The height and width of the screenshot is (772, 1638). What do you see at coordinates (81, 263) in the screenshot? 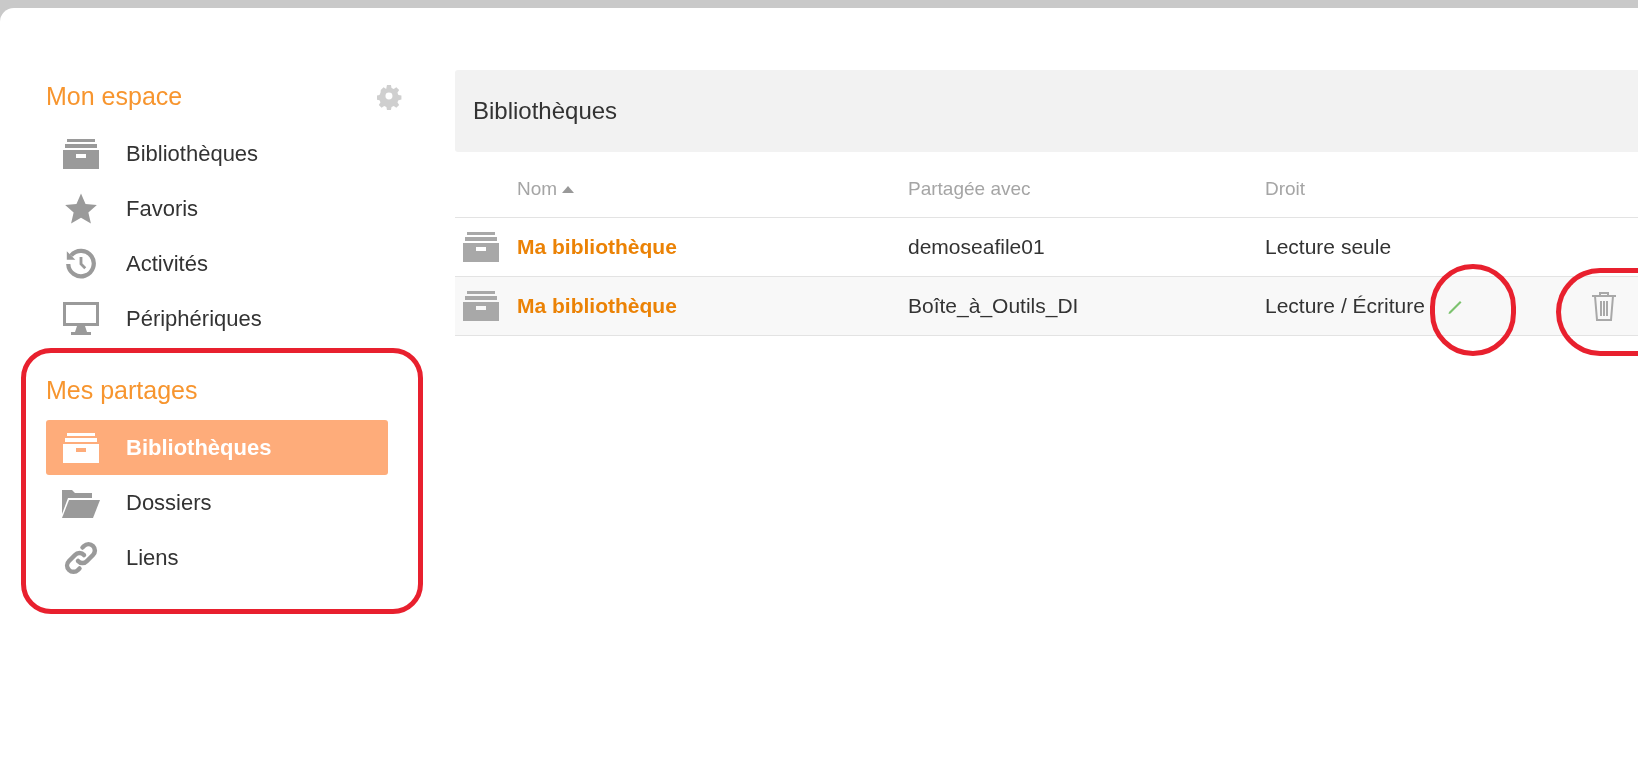
I see `history-icon` at bounding box center [81, 263].